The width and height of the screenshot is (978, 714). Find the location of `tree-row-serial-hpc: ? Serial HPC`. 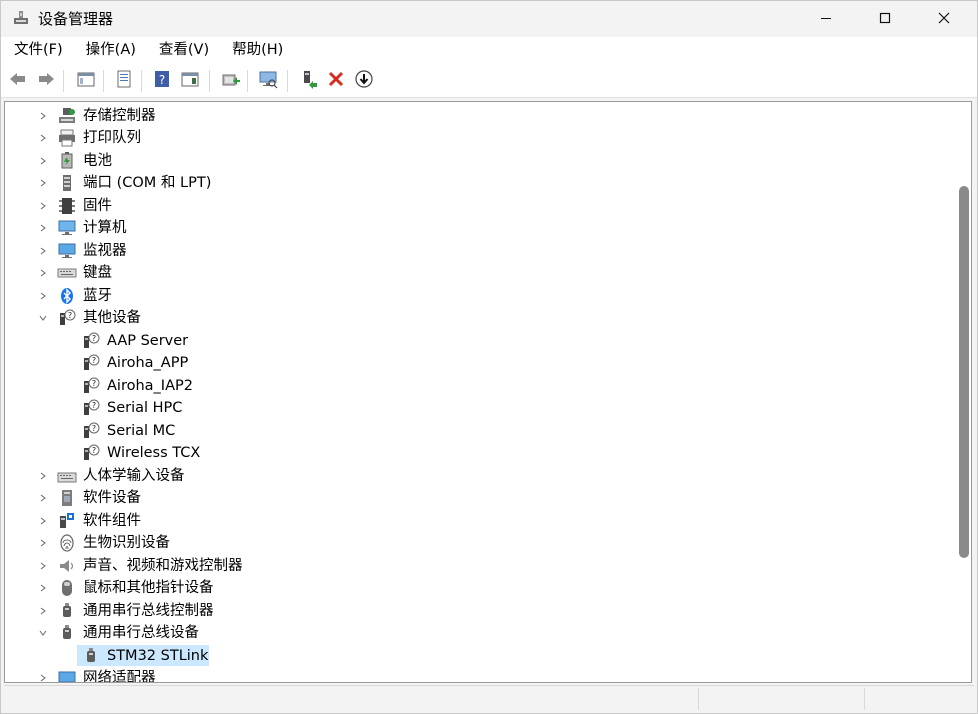

tree-row-serial-hpc: ? Serial HPC is located at coordinates (480, 408).